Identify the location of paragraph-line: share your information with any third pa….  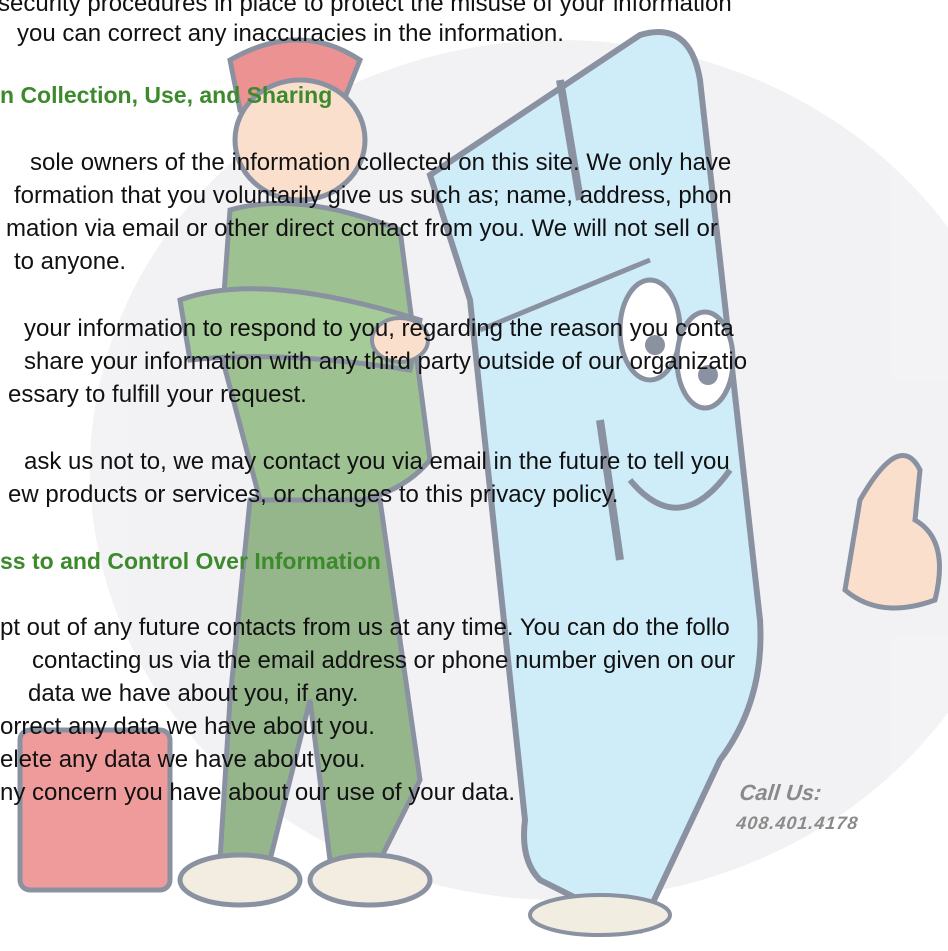
(386, 361).